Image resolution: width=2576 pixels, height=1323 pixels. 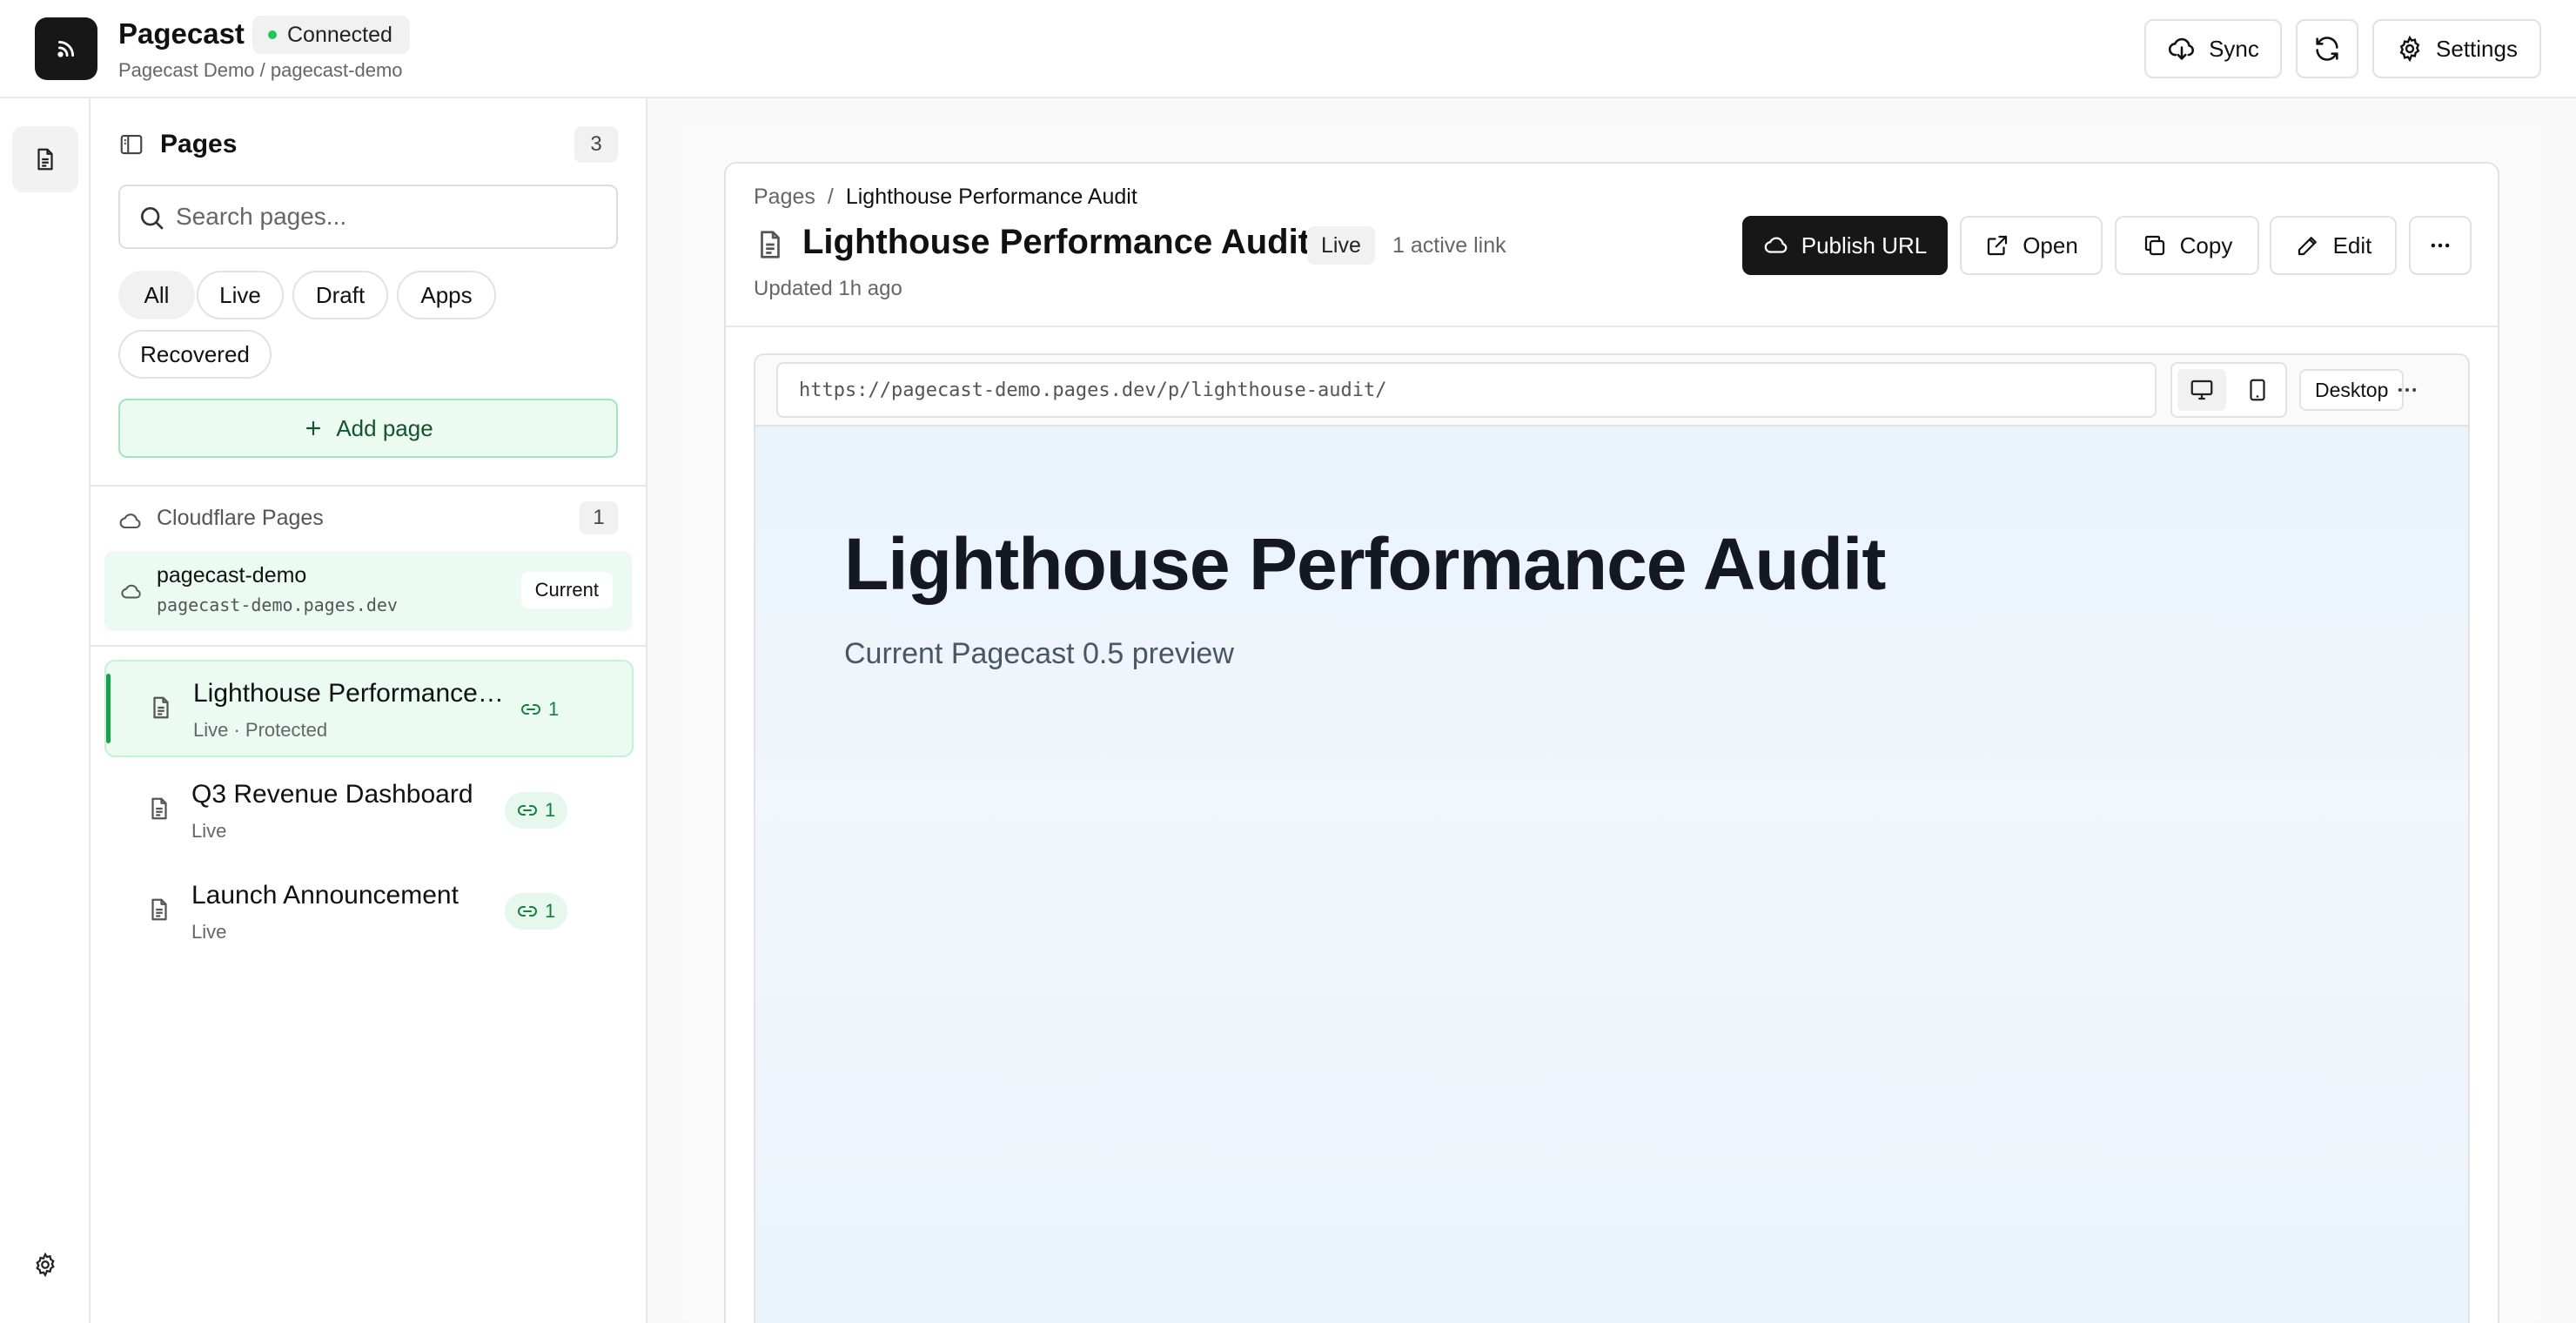 What do you see at coordinates (1039, 653) in the screenshot?
I see `preview-subheading: Current Pagecast 0.5 preview` at bounding box center [1039, 653].